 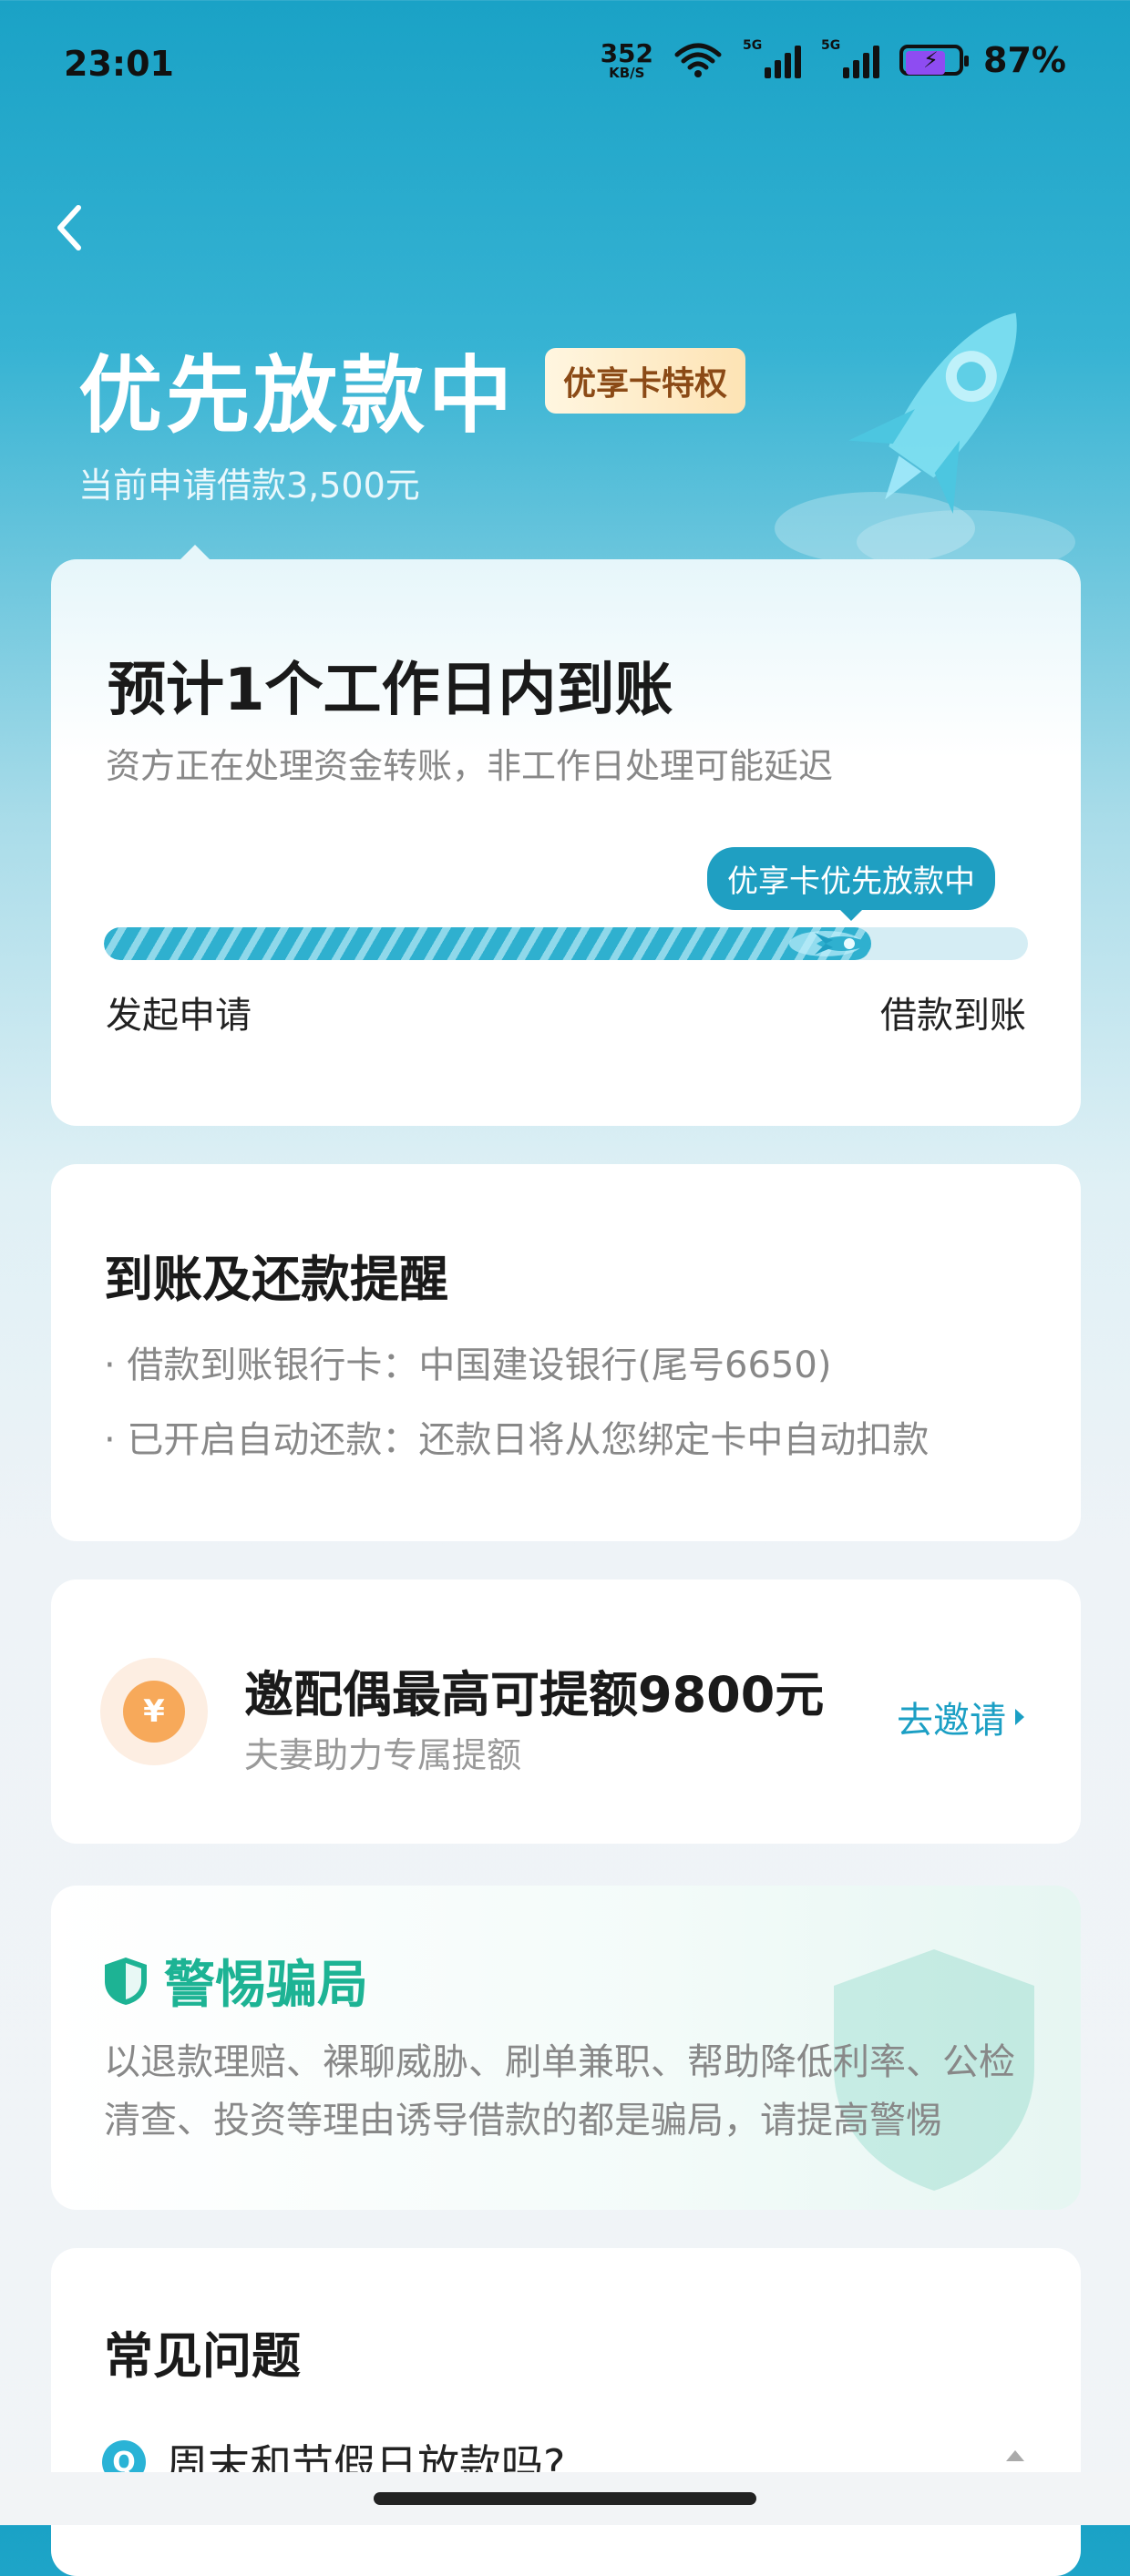 I want to click on reminder-item-auto-repay: · 已开启自动还款：还款日将从您绑定卡中自动扣款, so click(x=517, y=1440).